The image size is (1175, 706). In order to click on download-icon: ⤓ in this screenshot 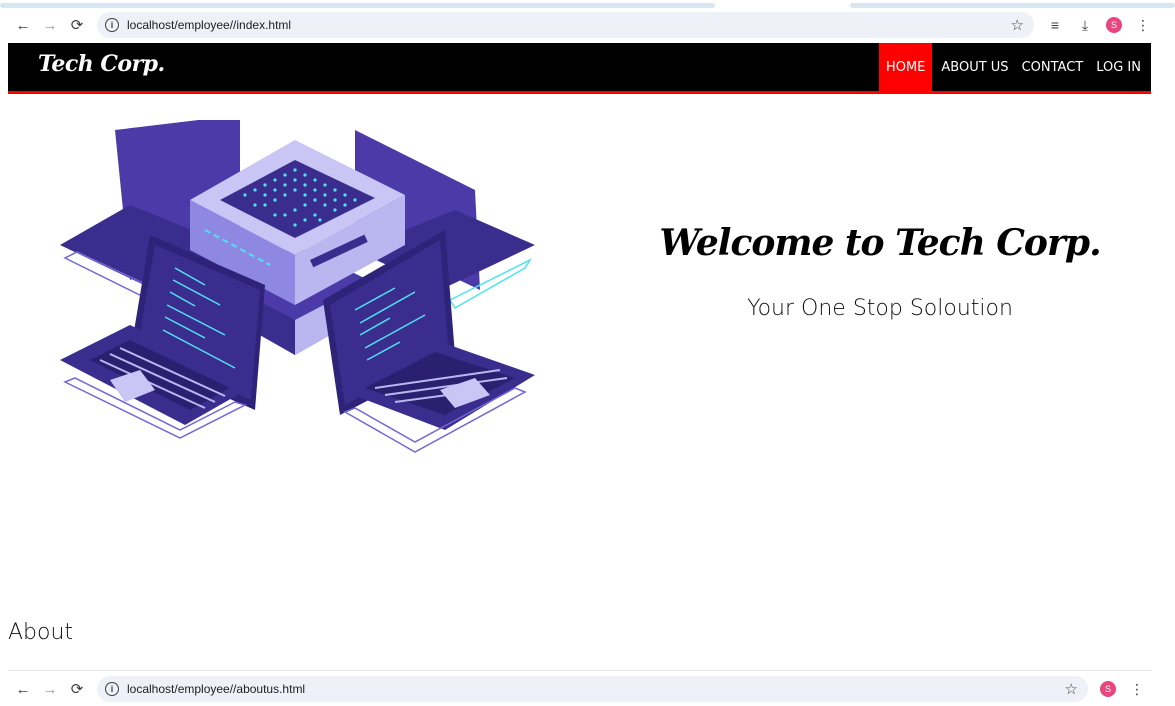, I will do `click(1085, 25)`.